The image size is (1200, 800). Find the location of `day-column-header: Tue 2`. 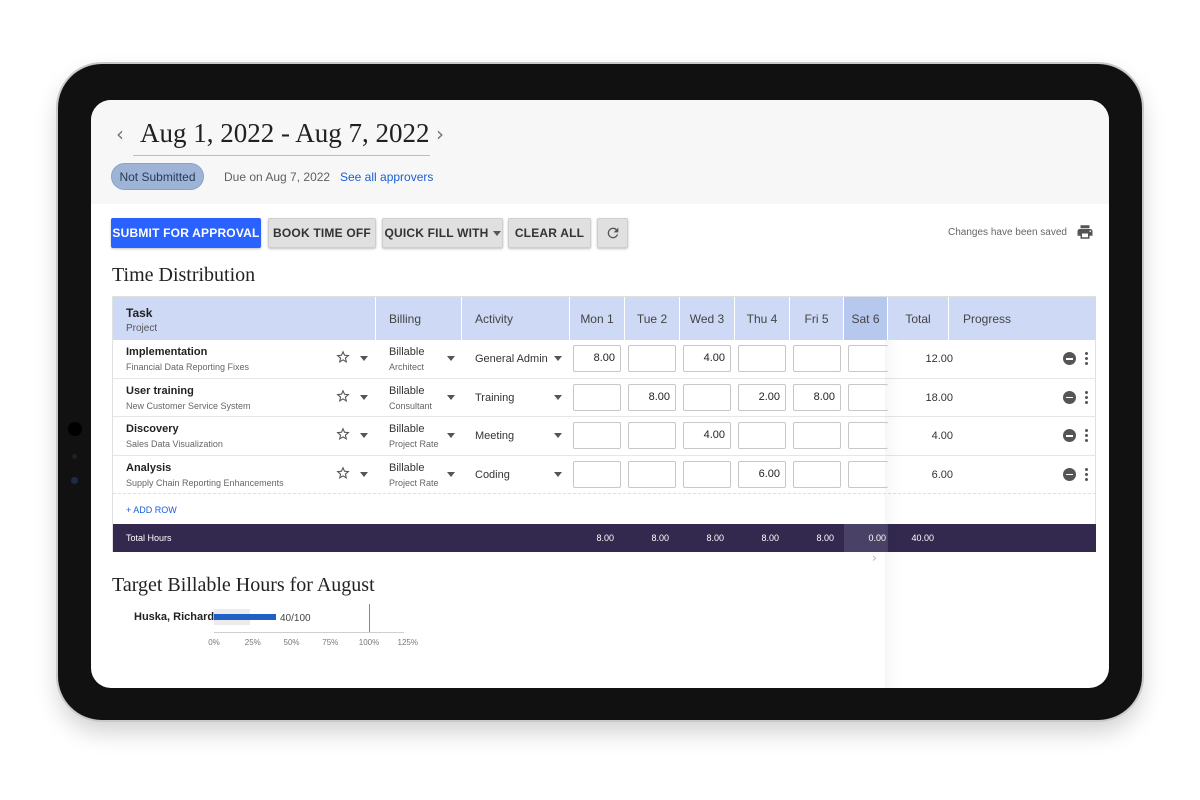

day-column-header: Tue 2 is located at coordinates (652, 318).